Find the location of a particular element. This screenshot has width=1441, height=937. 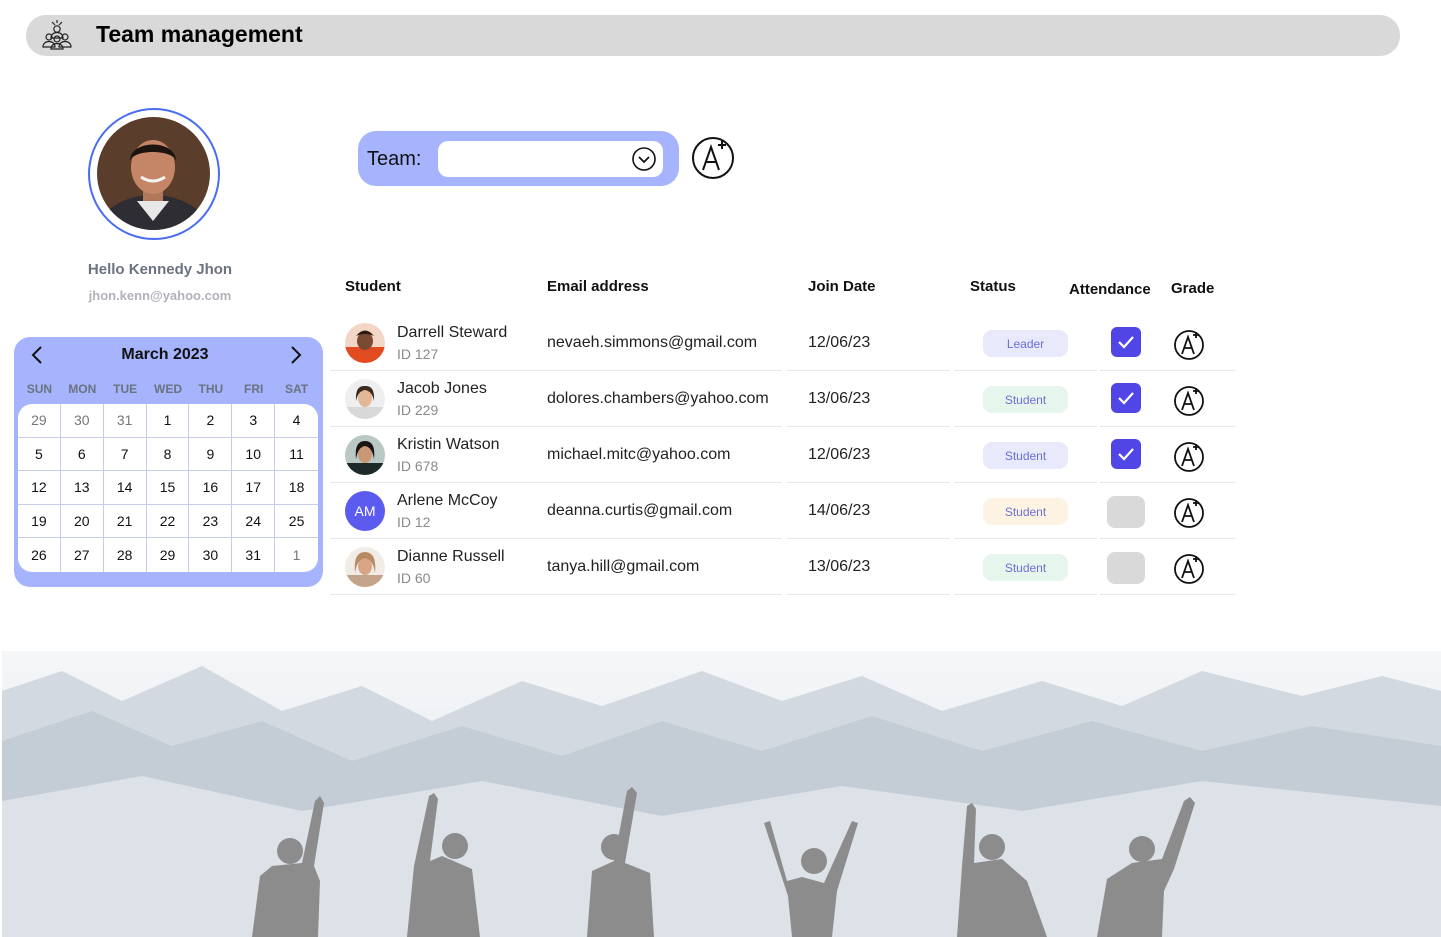

column-header-status: Status is located at coordinates (993, 286).